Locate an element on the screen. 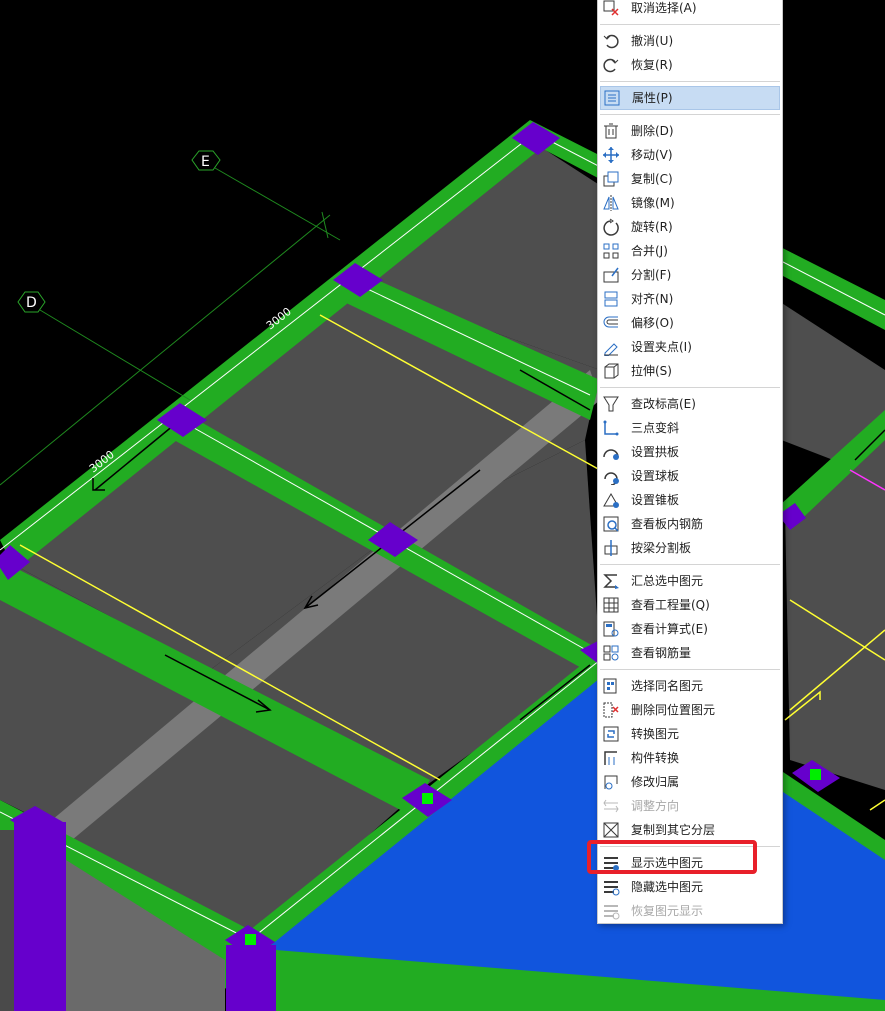 Image resolution: width=885 pixels, height=1011 pixels. cancel-selection-icon is located at coordinates (611, 8).